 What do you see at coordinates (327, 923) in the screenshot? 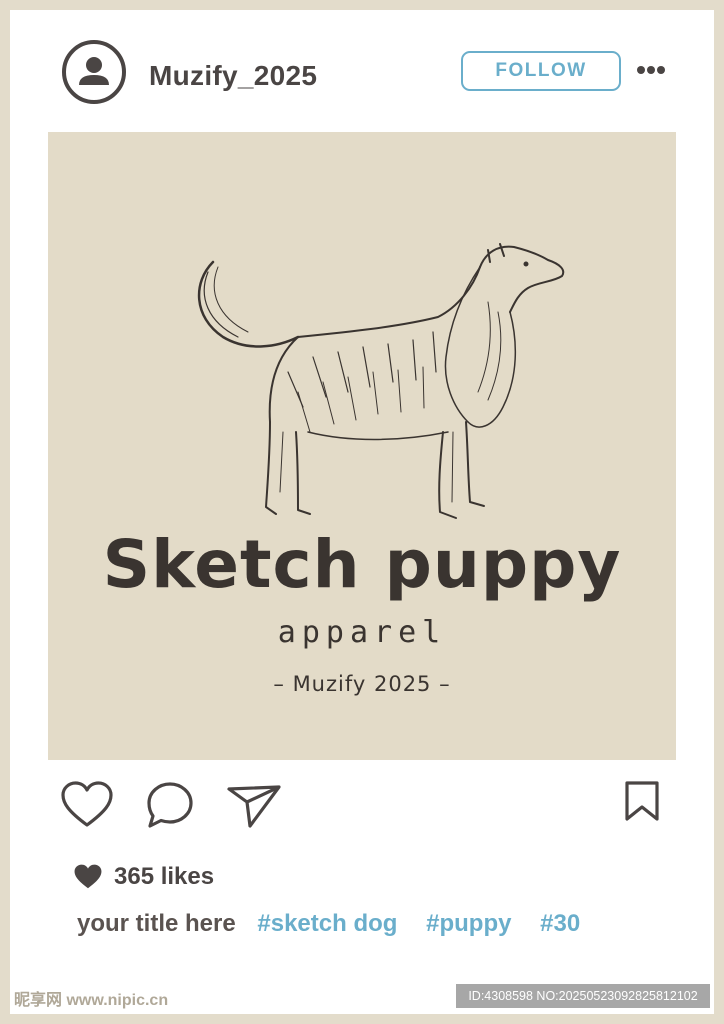
I see `hashtag-sketch-dog: #sketch dog` at bounding box center [327, 923].